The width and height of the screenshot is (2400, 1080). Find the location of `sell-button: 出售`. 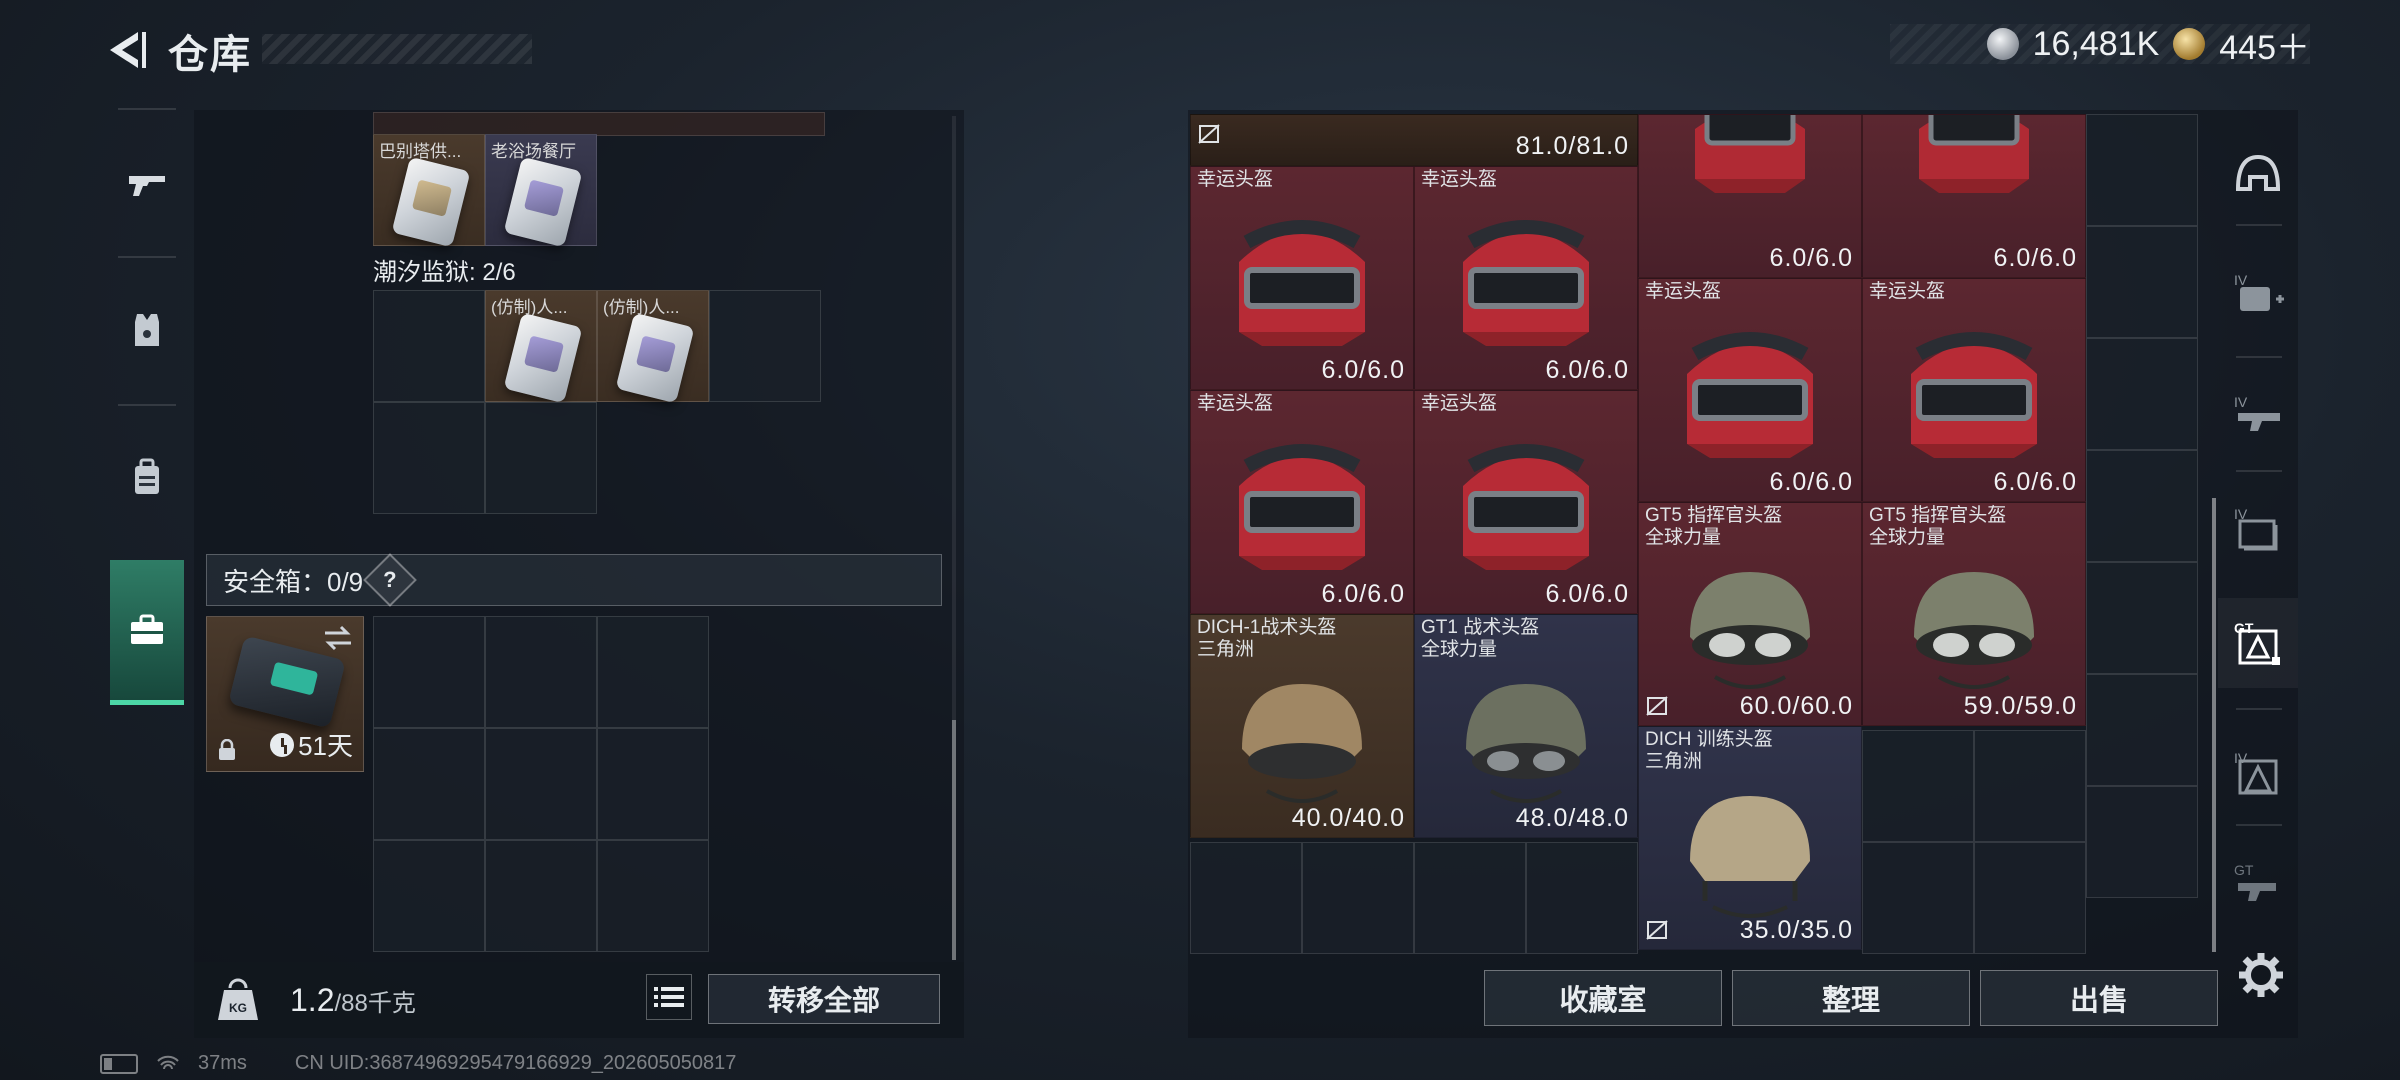

sell-button: 出售 is located at coordinates (2099, 998).